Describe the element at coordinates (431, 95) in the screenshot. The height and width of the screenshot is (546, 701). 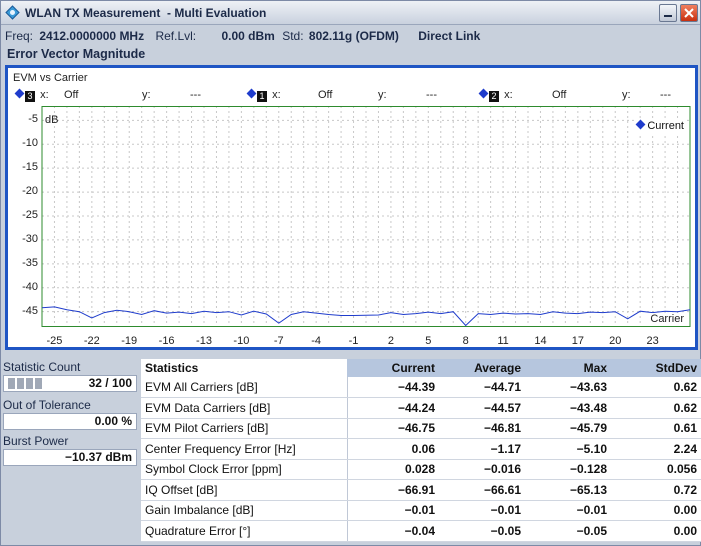
I see `marker-y-value: ---` at that location.